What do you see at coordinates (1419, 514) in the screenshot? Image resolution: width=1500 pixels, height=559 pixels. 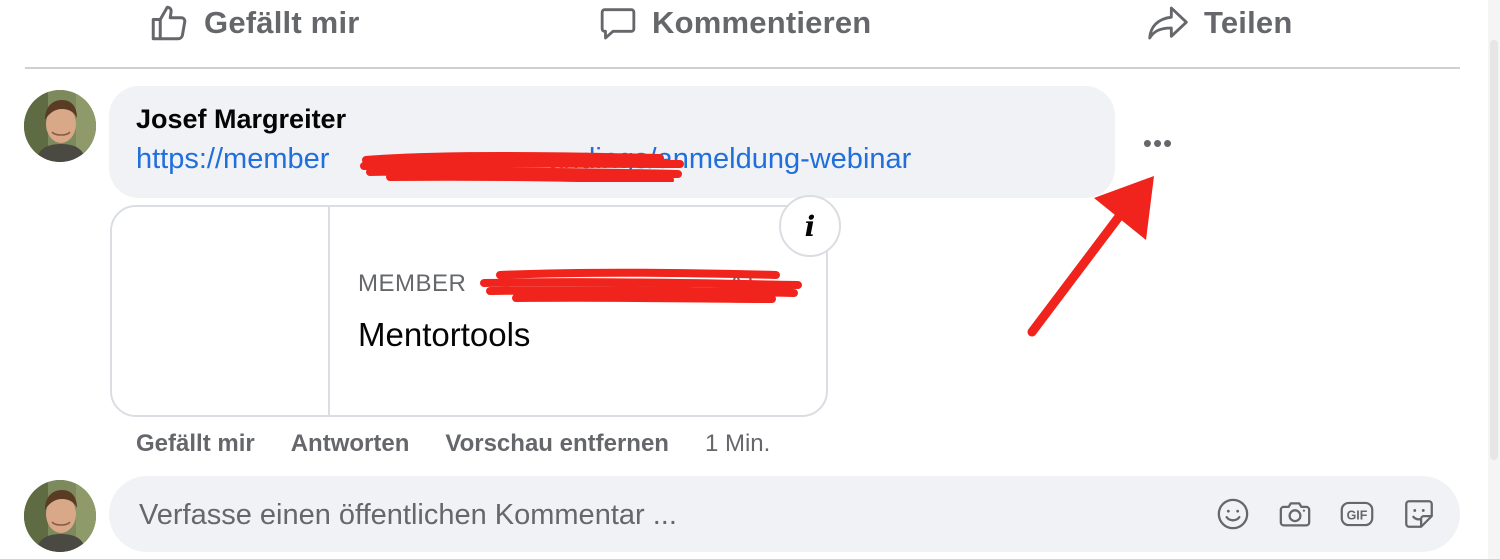 I see `sticker-icon` at bounding box center [1419, 514].